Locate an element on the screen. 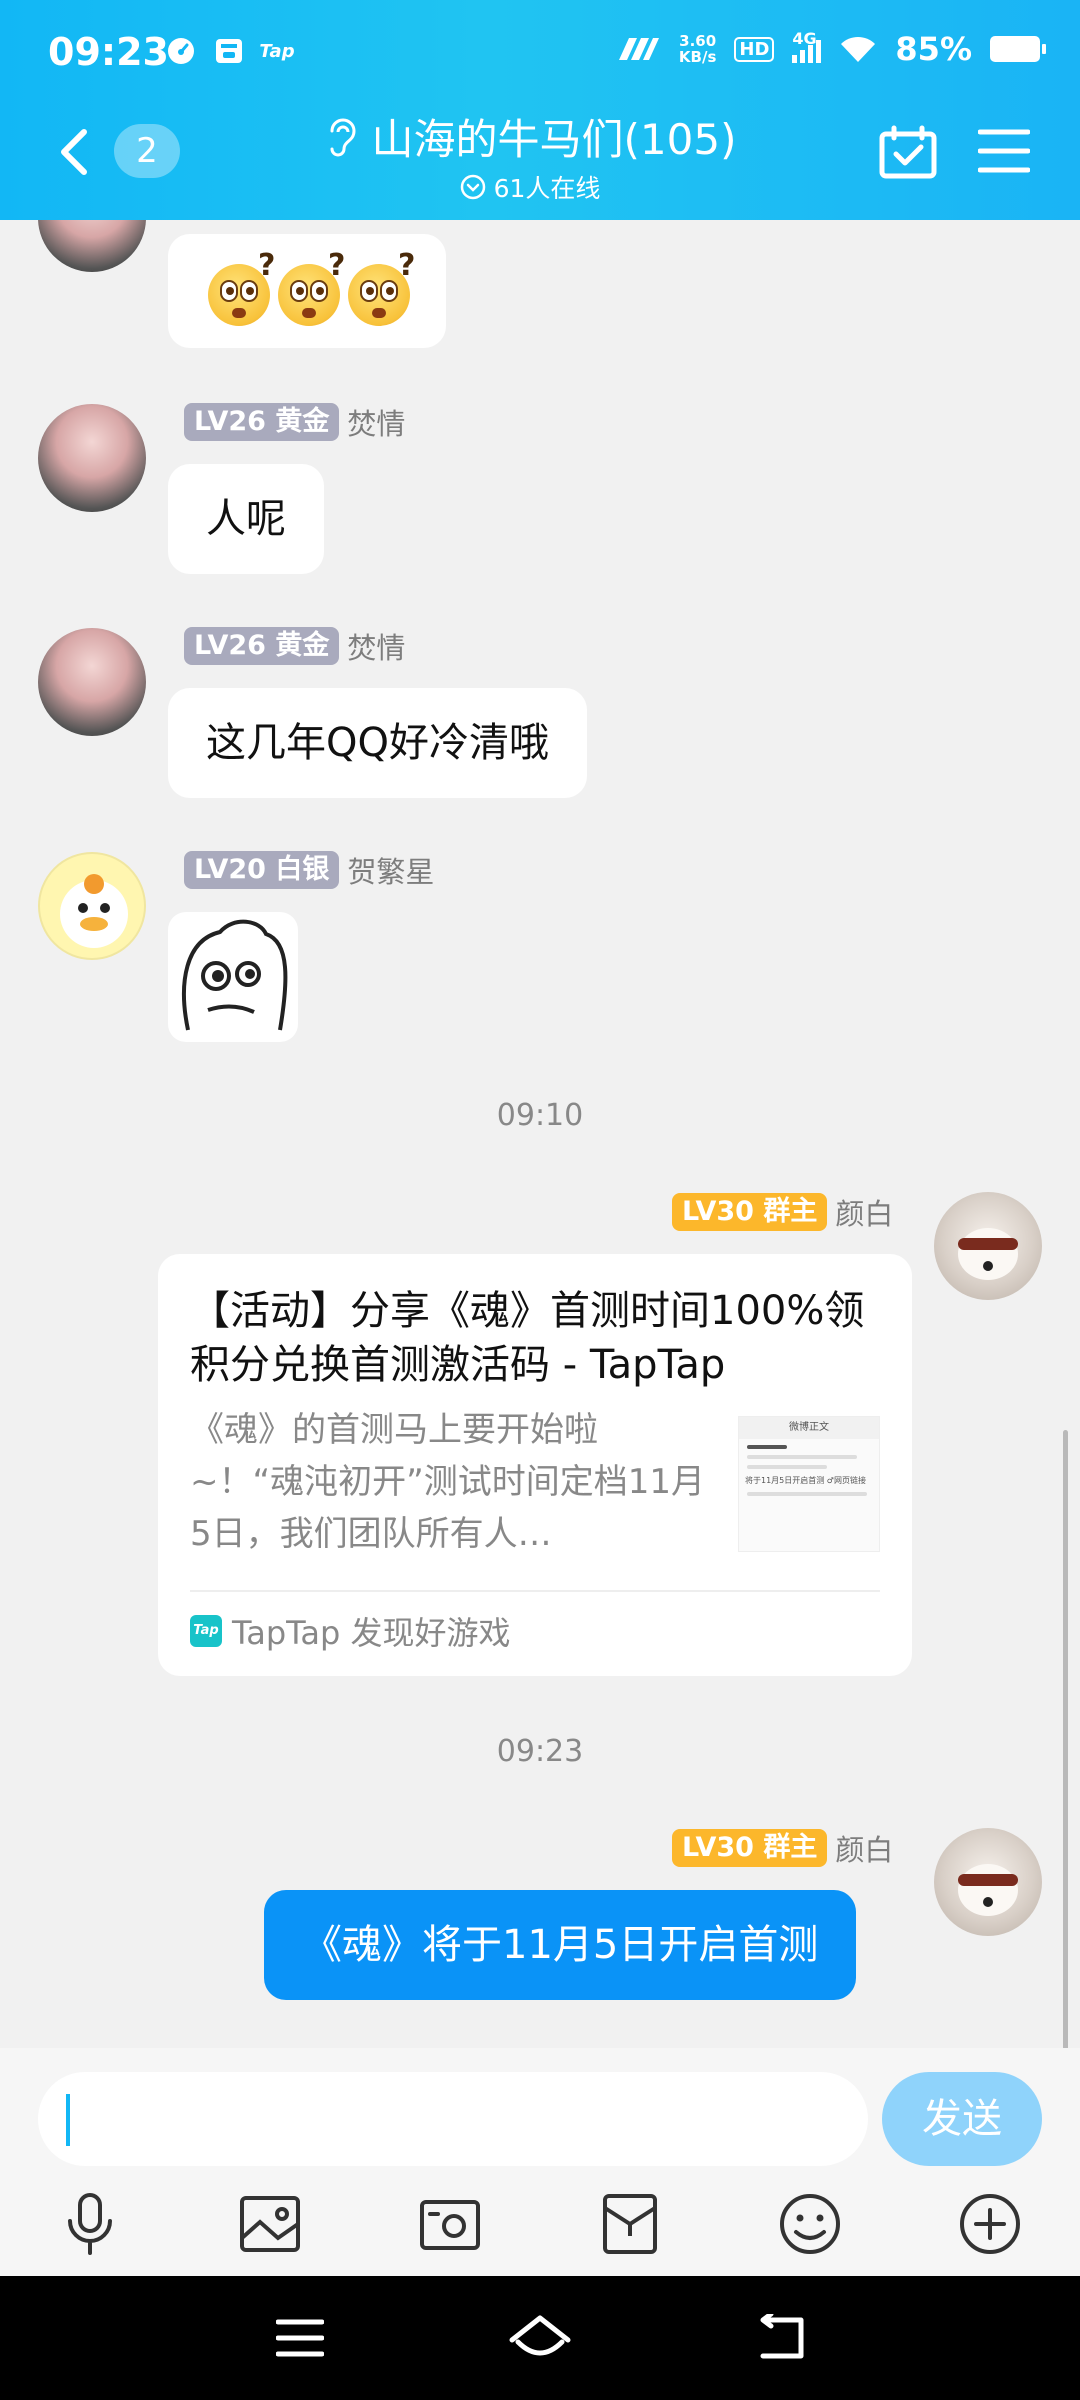 Image resolution: width=1080 pixels, height=2400 pixels. net-speed: 3.60 KB/s is located at coordinates (697, 49).